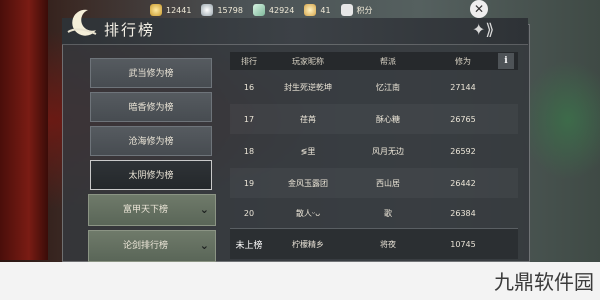 Image resolution: width=600 pixels, height=300 pixels. What do you see at coordinates (179, 10) in the screenshot?
I see `resource-gold-value: 12441` at bounding box center [179, 10].